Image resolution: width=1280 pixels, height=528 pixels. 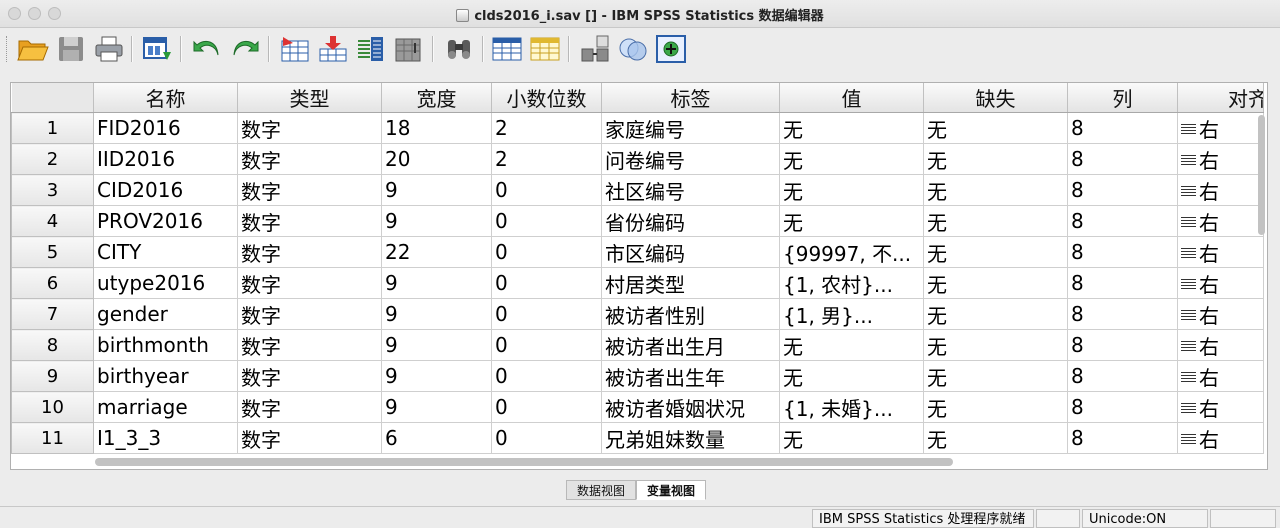 I want to click on table-row: 4 PROV2016 数字 9 0 省份编码无无 8 右, so click(x=637, y=221).